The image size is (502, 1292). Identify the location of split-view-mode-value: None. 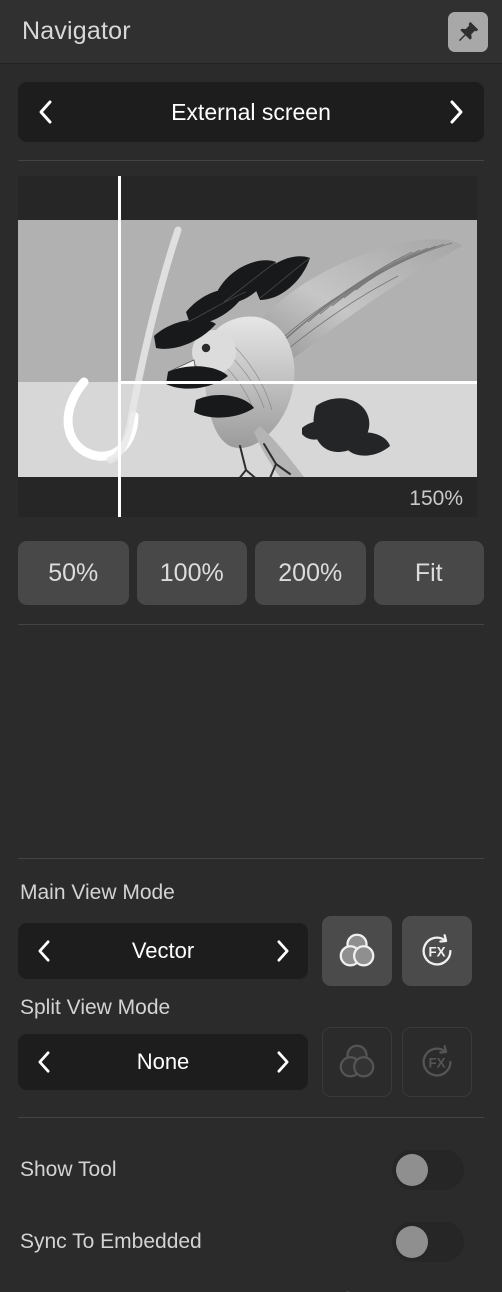
(163, 1061).